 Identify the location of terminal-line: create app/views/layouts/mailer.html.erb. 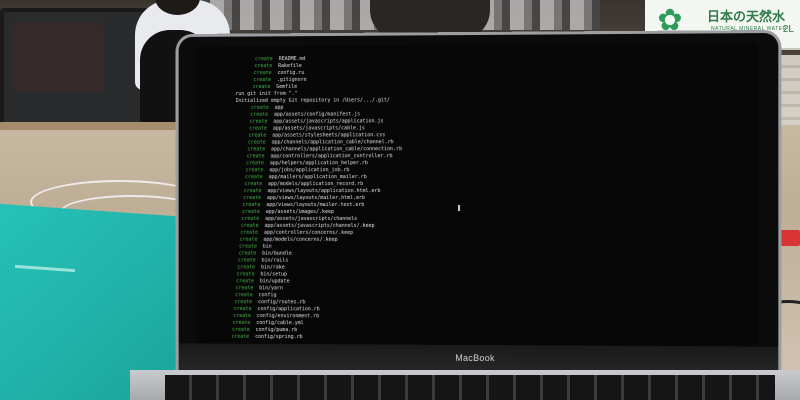
(304, 198).